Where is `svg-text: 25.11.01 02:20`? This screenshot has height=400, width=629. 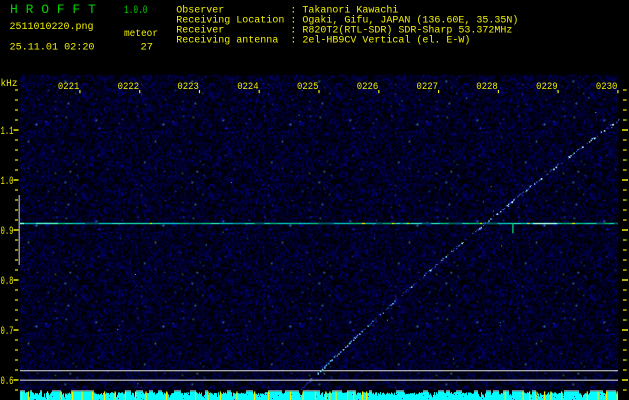
svg-text: 25.11.01 02:20 is located at coordinates (52, 48).